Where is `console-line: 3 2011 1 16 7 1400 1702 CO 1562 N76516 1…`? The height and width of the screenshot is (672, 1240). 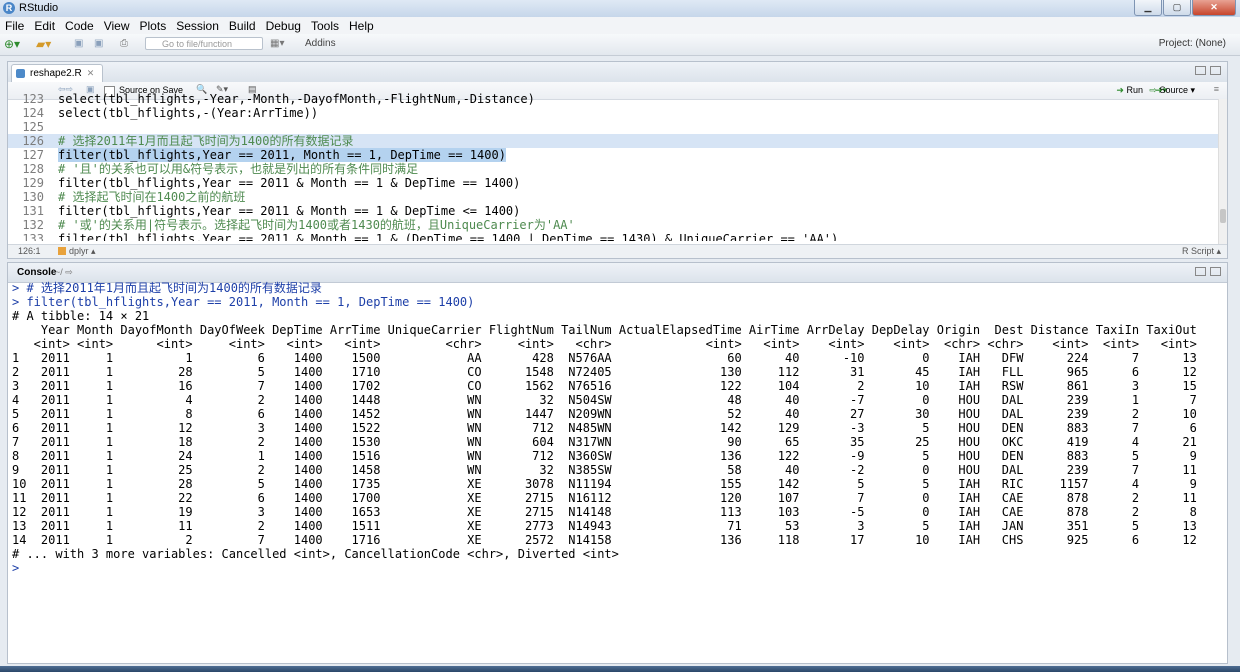 console-line: 3 2011 1 16 7 1400 1702 CO 1562 N76516 1… is located at coordinates (604, 386).